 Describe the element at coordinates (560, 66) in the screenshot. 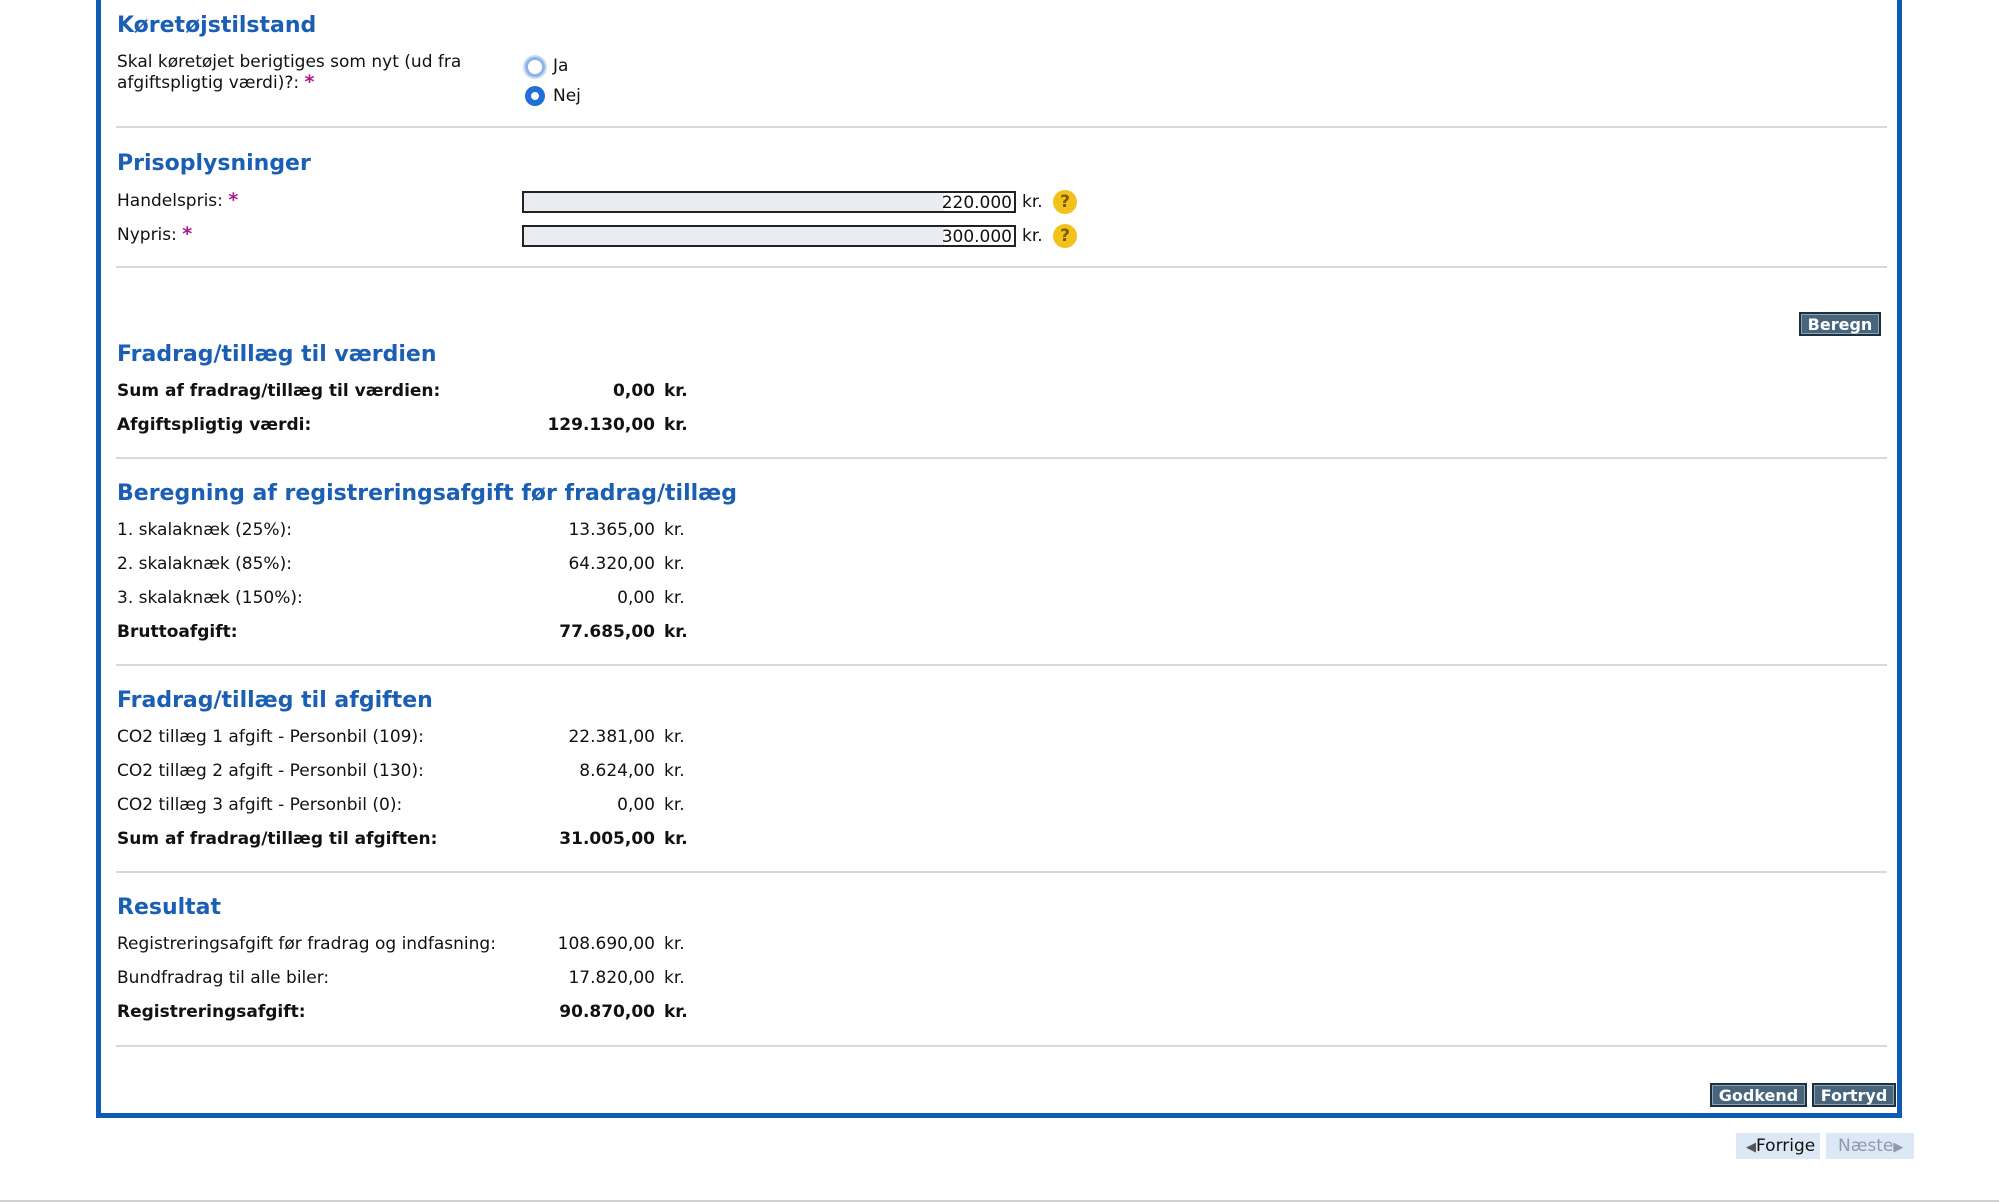

I see `radio-ja-label: Ja` at that location.